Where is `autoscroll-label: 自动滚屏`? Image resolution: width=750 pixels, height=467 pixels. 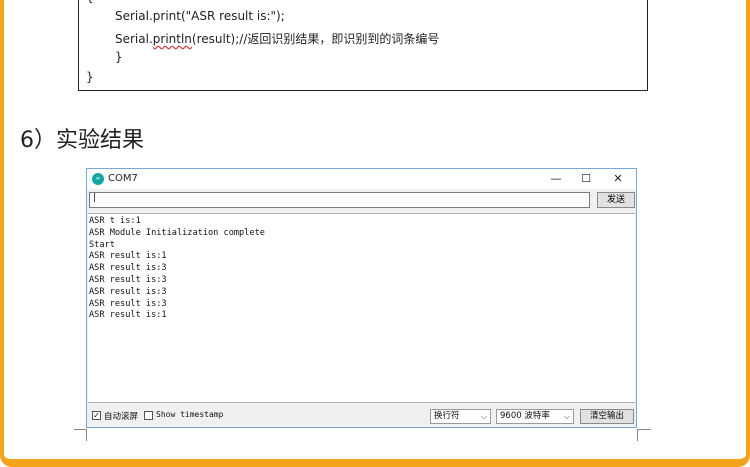 autoscroll-label: 自动滚屏 is located at coordinates (121, 417).